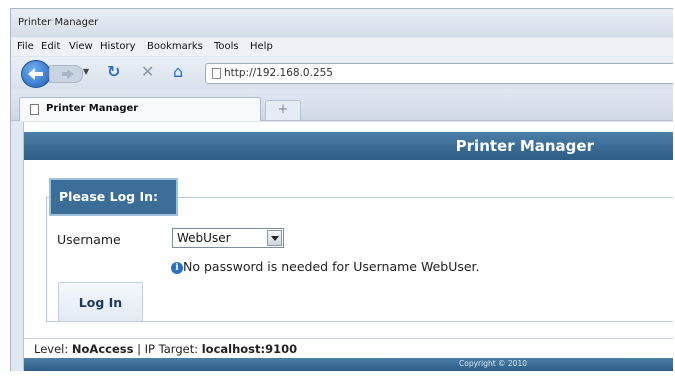  What do you see at coordinates (109, 196) in the screenshot?
I see `login-legend-text: Please Log In:` at bounding box center [109, 196].